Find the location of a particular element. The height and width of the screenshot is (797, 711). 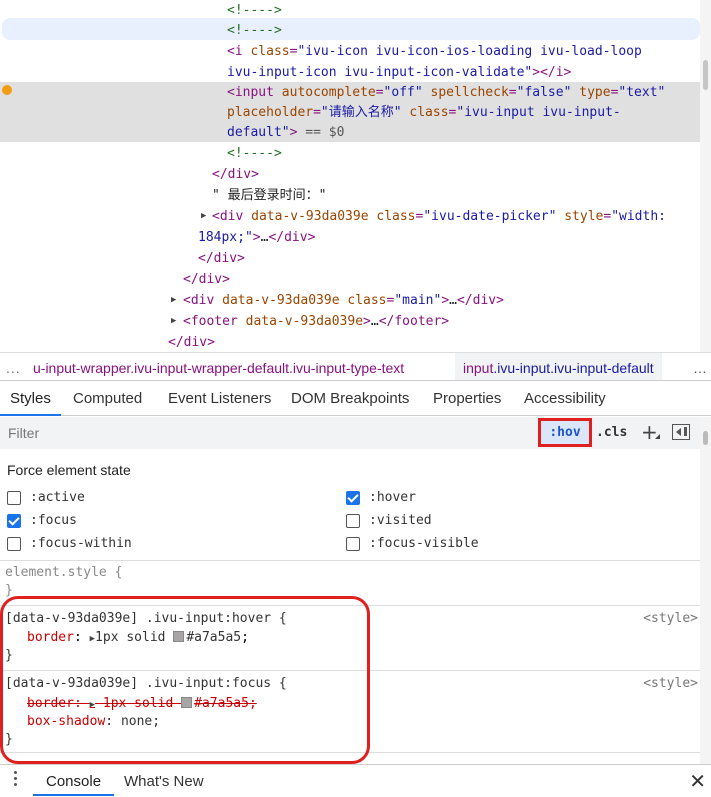

toggle-sidebar-icon is located at coordinates (681, 432).